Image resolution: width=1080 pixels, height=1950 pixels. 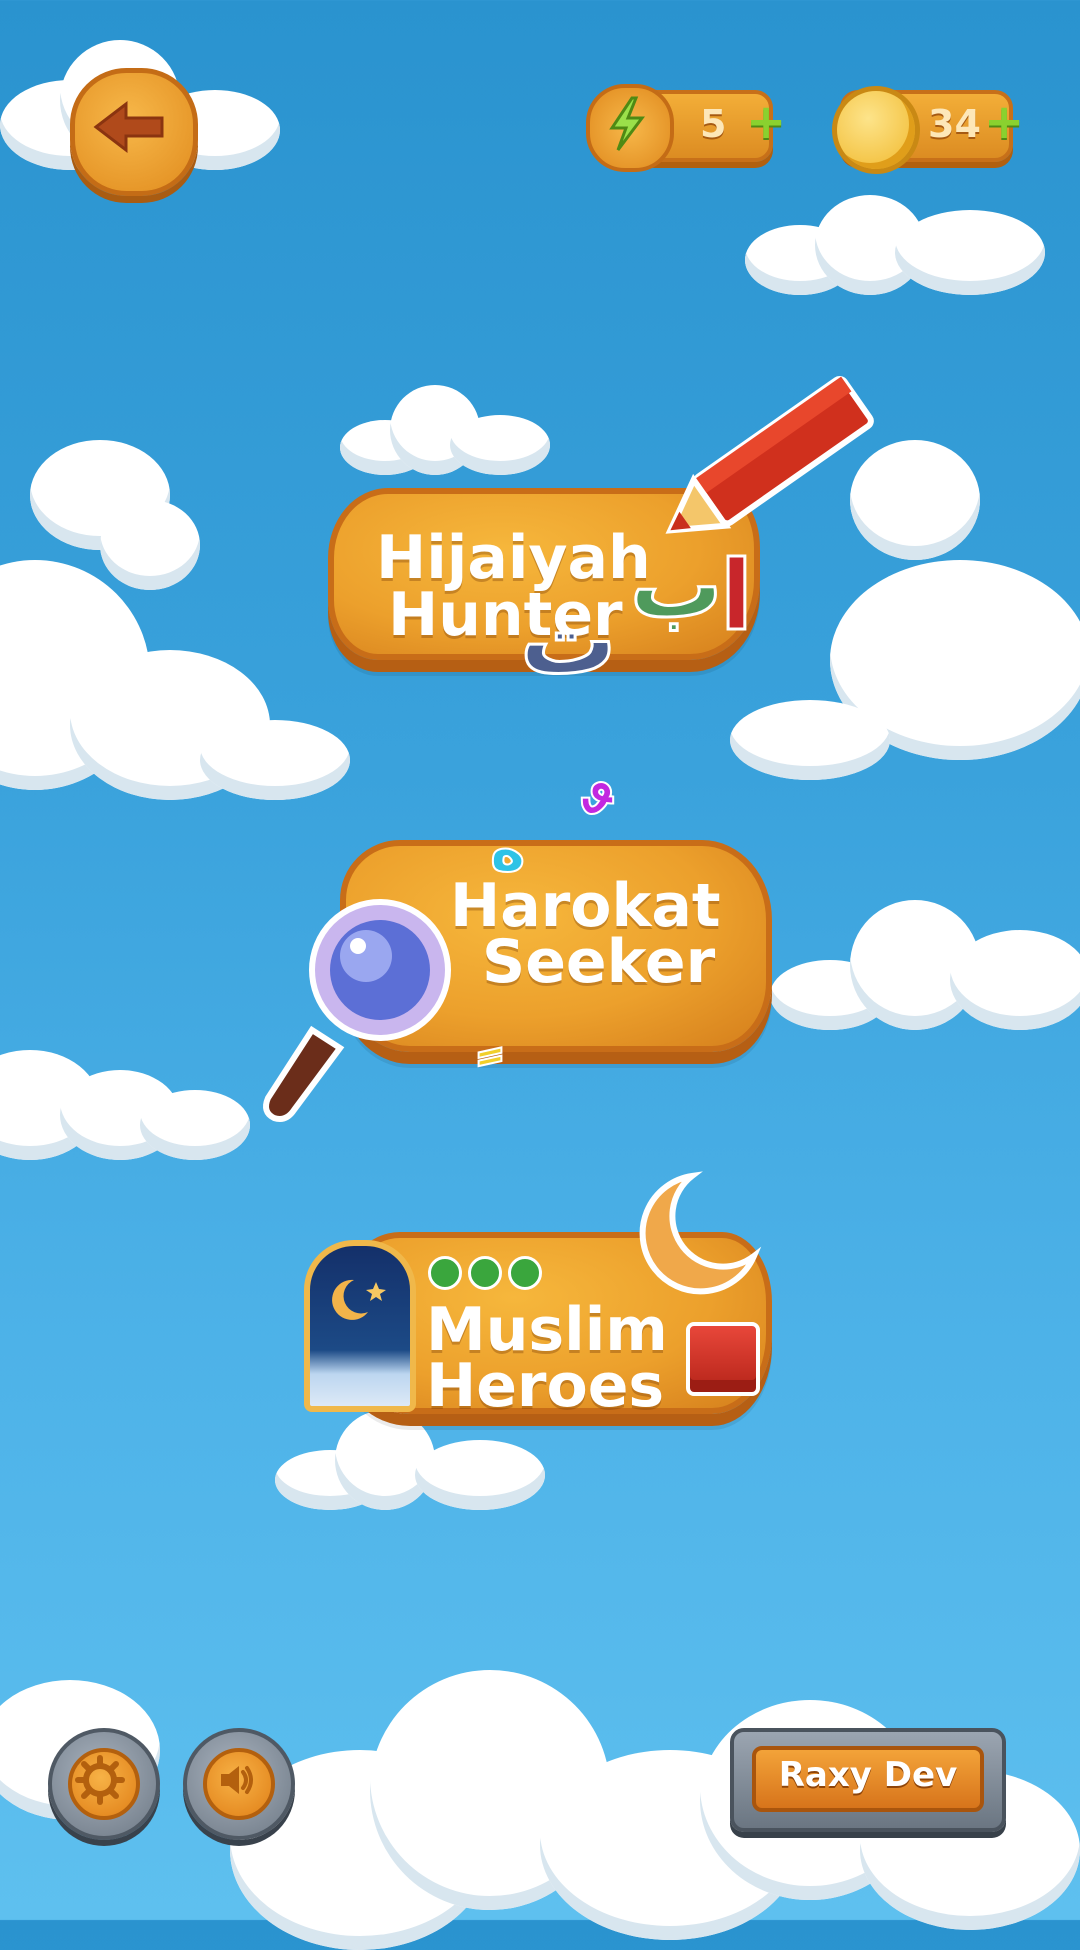 I want to click on energy-counter: 5 +, so click(x=686, y=128).